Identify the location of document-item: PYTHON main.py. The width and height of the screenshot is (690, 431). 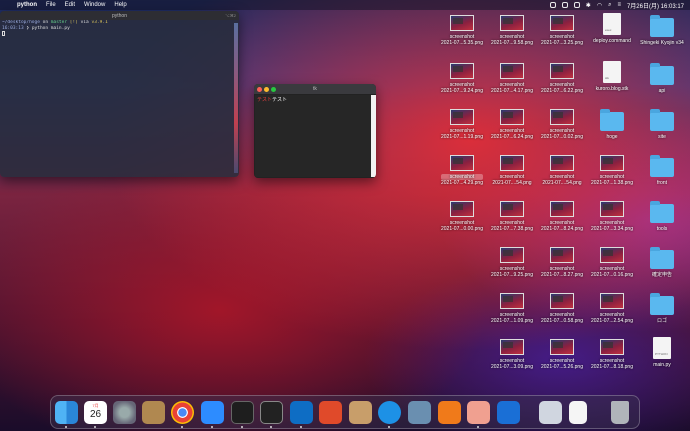
(662, 352).